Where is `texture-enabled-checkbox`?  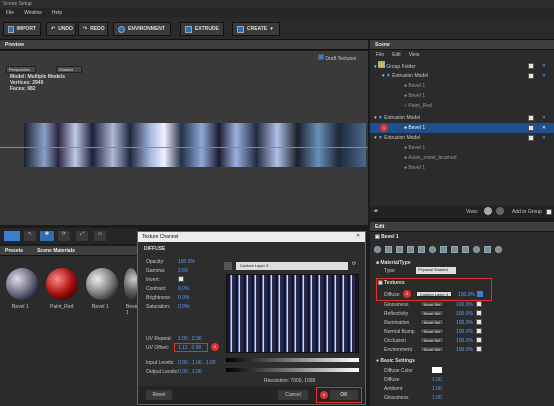 texture-enabled-checkbox is located at coordinates (480, 294).